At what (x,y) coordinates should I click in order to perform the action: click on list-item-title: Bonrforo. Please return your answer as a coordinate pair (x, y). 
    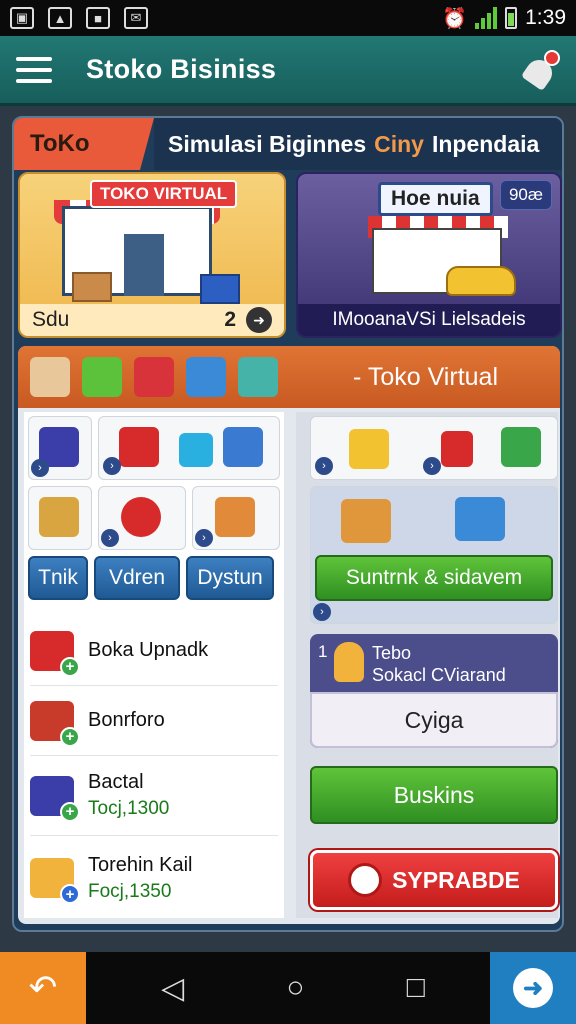
    Looking at the image, I should click on (126, 720).